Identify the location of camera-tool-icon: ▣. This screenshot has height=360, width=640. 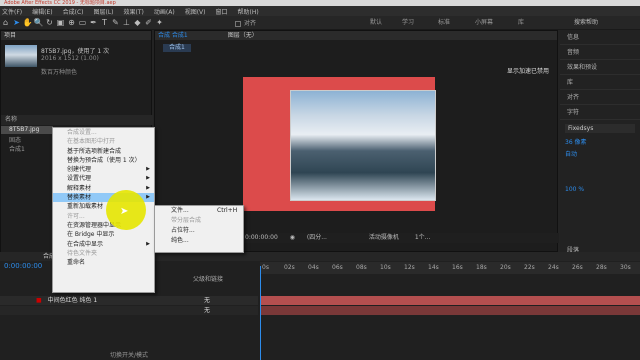
(60, 22).